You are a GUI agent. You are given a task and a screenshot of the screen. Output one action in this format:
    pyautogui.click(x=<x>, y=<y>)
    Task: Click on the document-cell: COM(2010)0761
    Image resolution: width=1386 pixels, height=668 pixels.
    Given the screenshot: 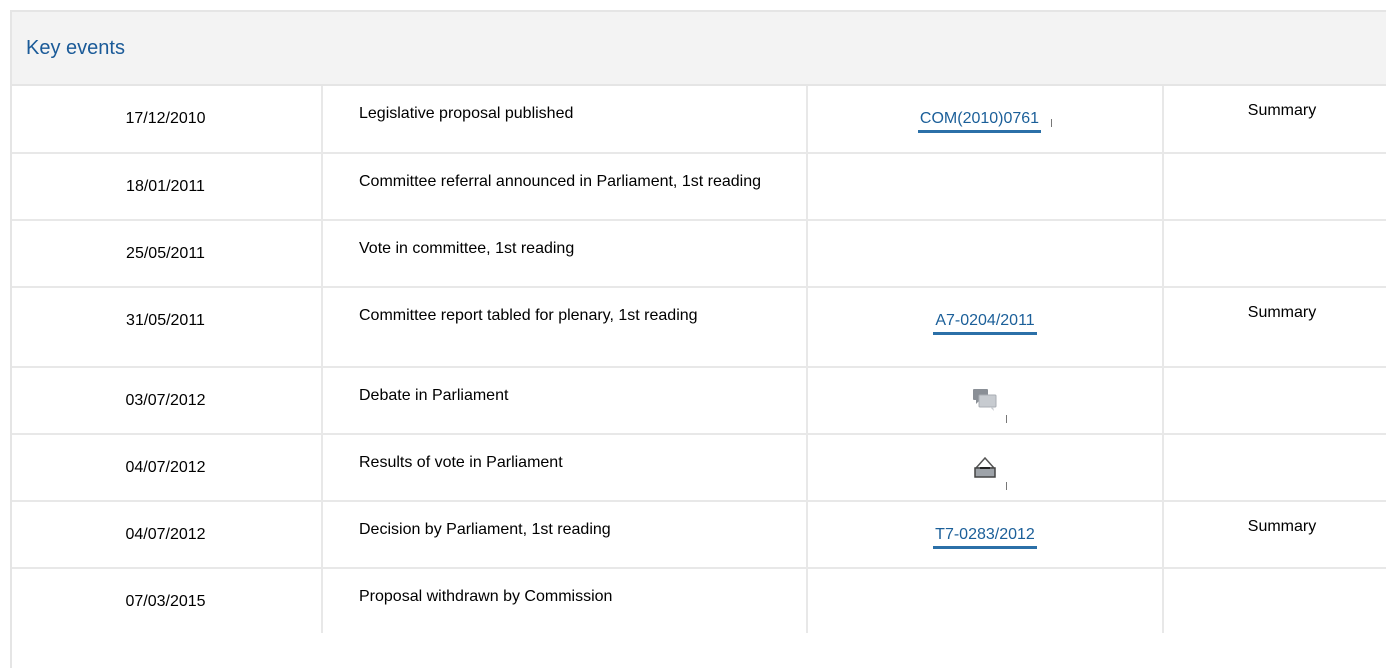 What is the action you would take?
    pyautogui.click(x=985, y=120)
    